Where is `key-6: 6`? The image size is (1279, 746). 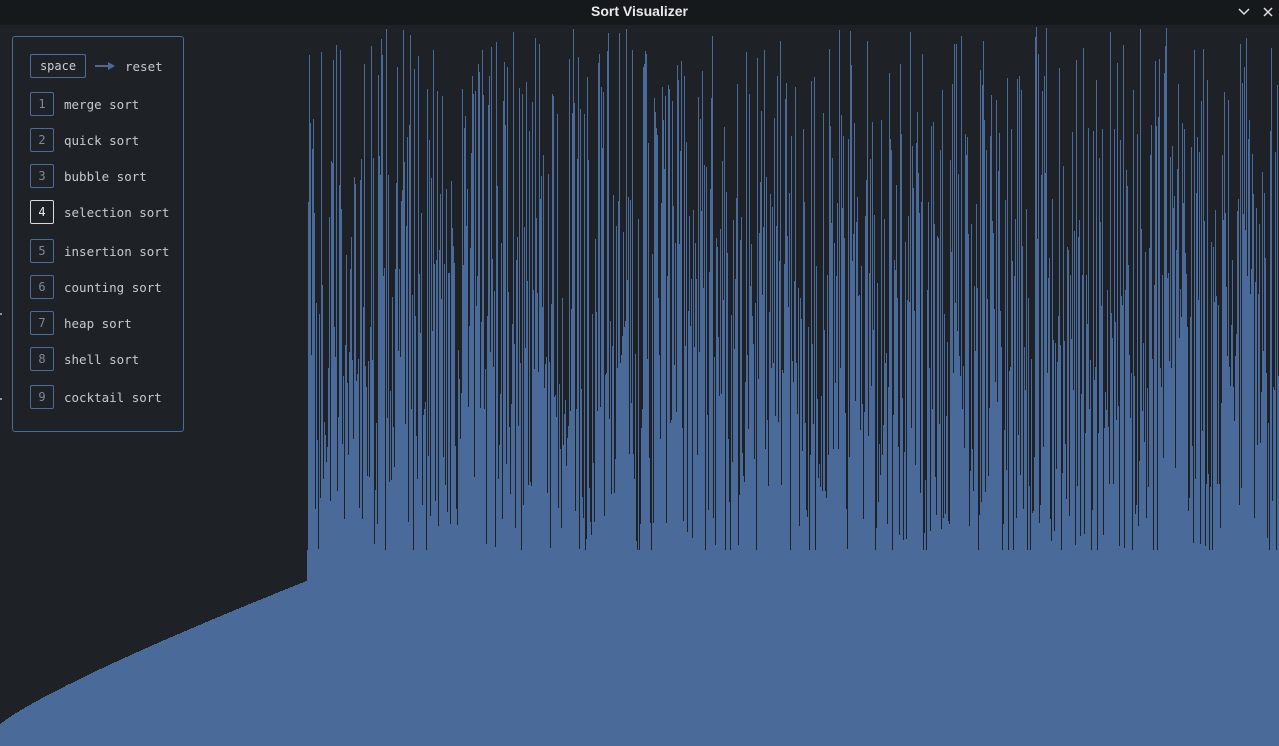
key-6: 6 is located at coordinates (42, 287).